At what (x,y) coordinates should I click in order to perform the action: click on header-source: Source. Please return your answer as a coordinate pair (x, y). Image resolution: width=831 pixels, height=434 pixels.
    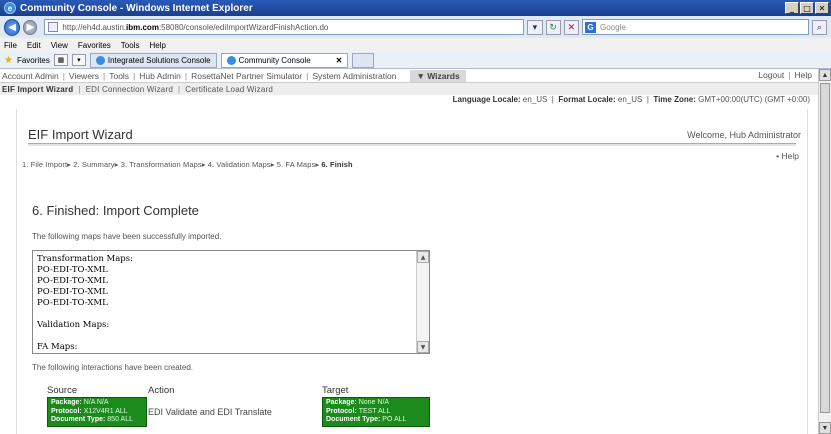
    Looking at the image, I should click on (62, 390).